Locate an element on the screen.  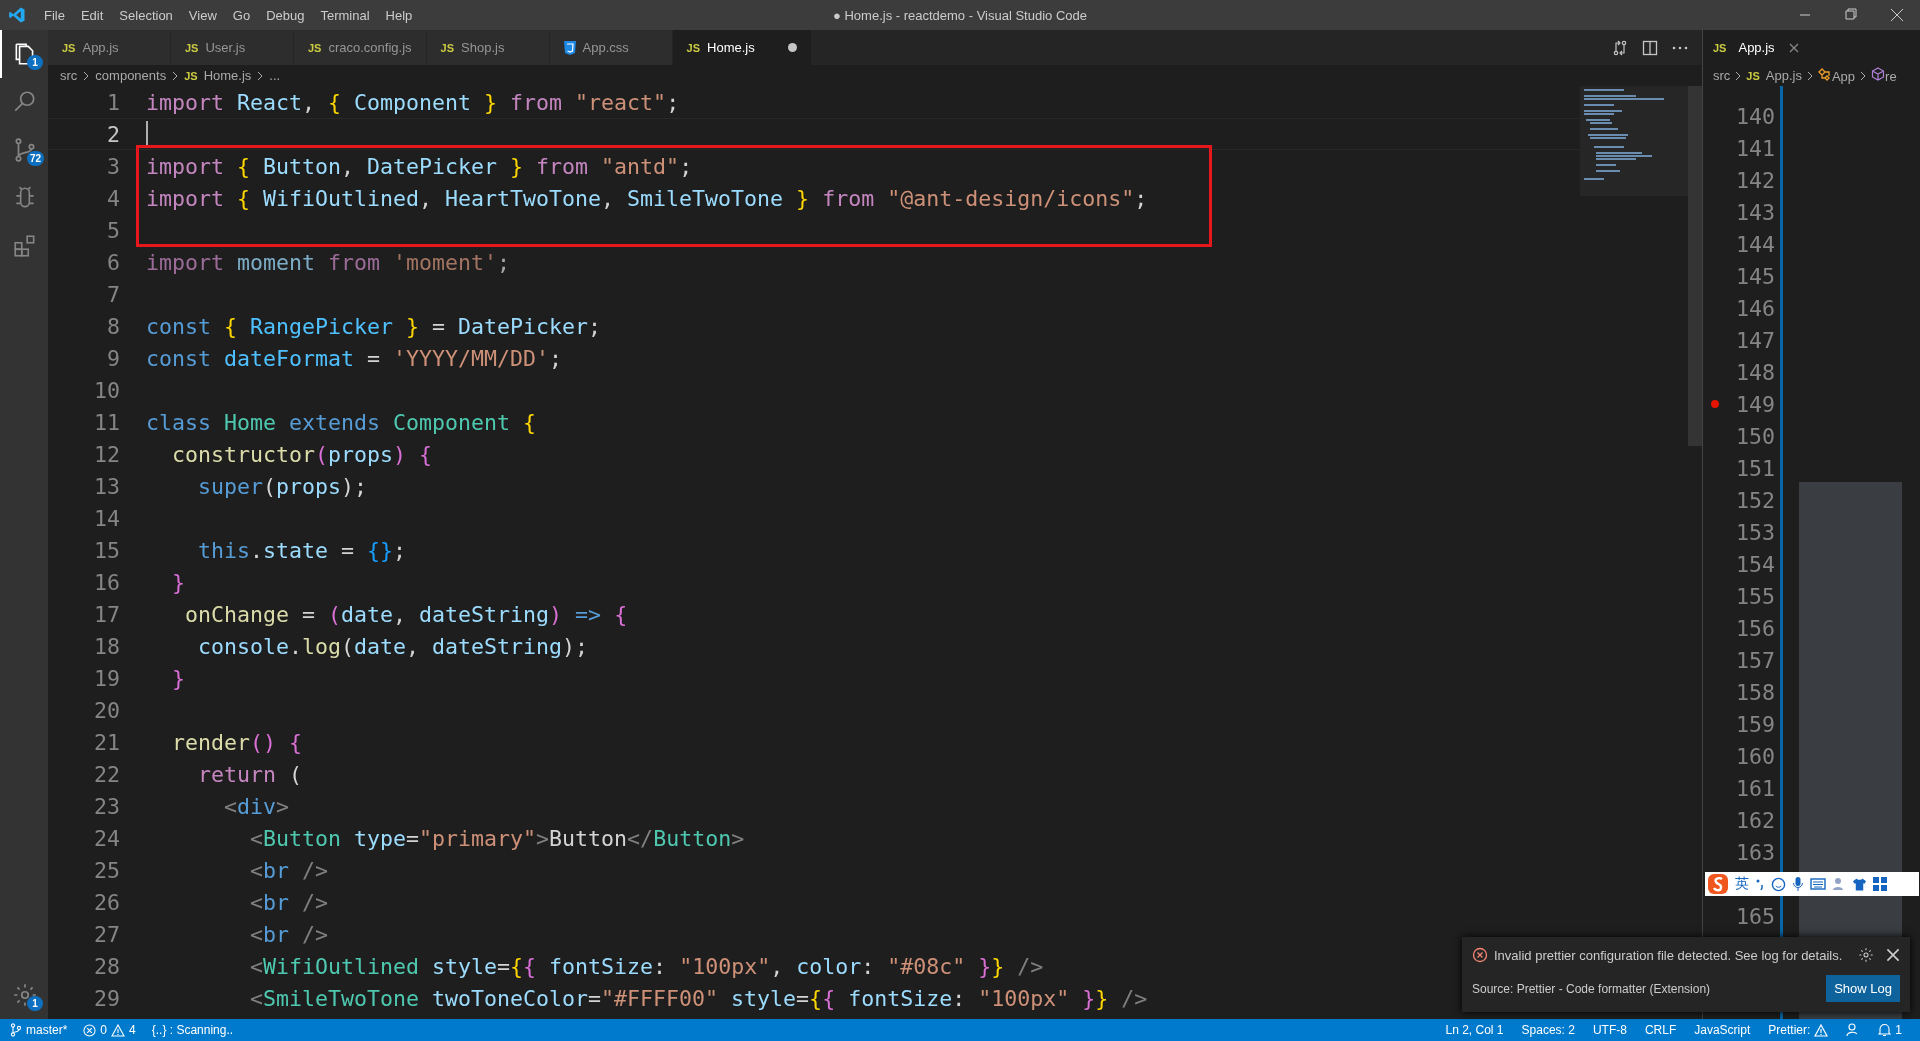
menu-item: Debug is located at coordinates (285, 15).